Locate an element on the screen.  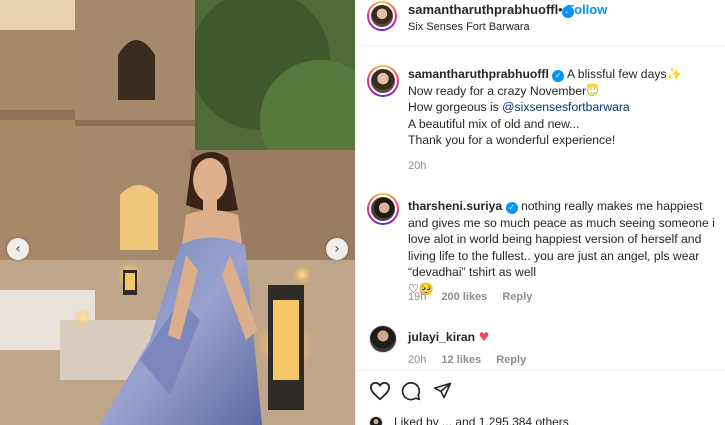
chevron-left-icon: ‹ is located at coordinates (18, 249).